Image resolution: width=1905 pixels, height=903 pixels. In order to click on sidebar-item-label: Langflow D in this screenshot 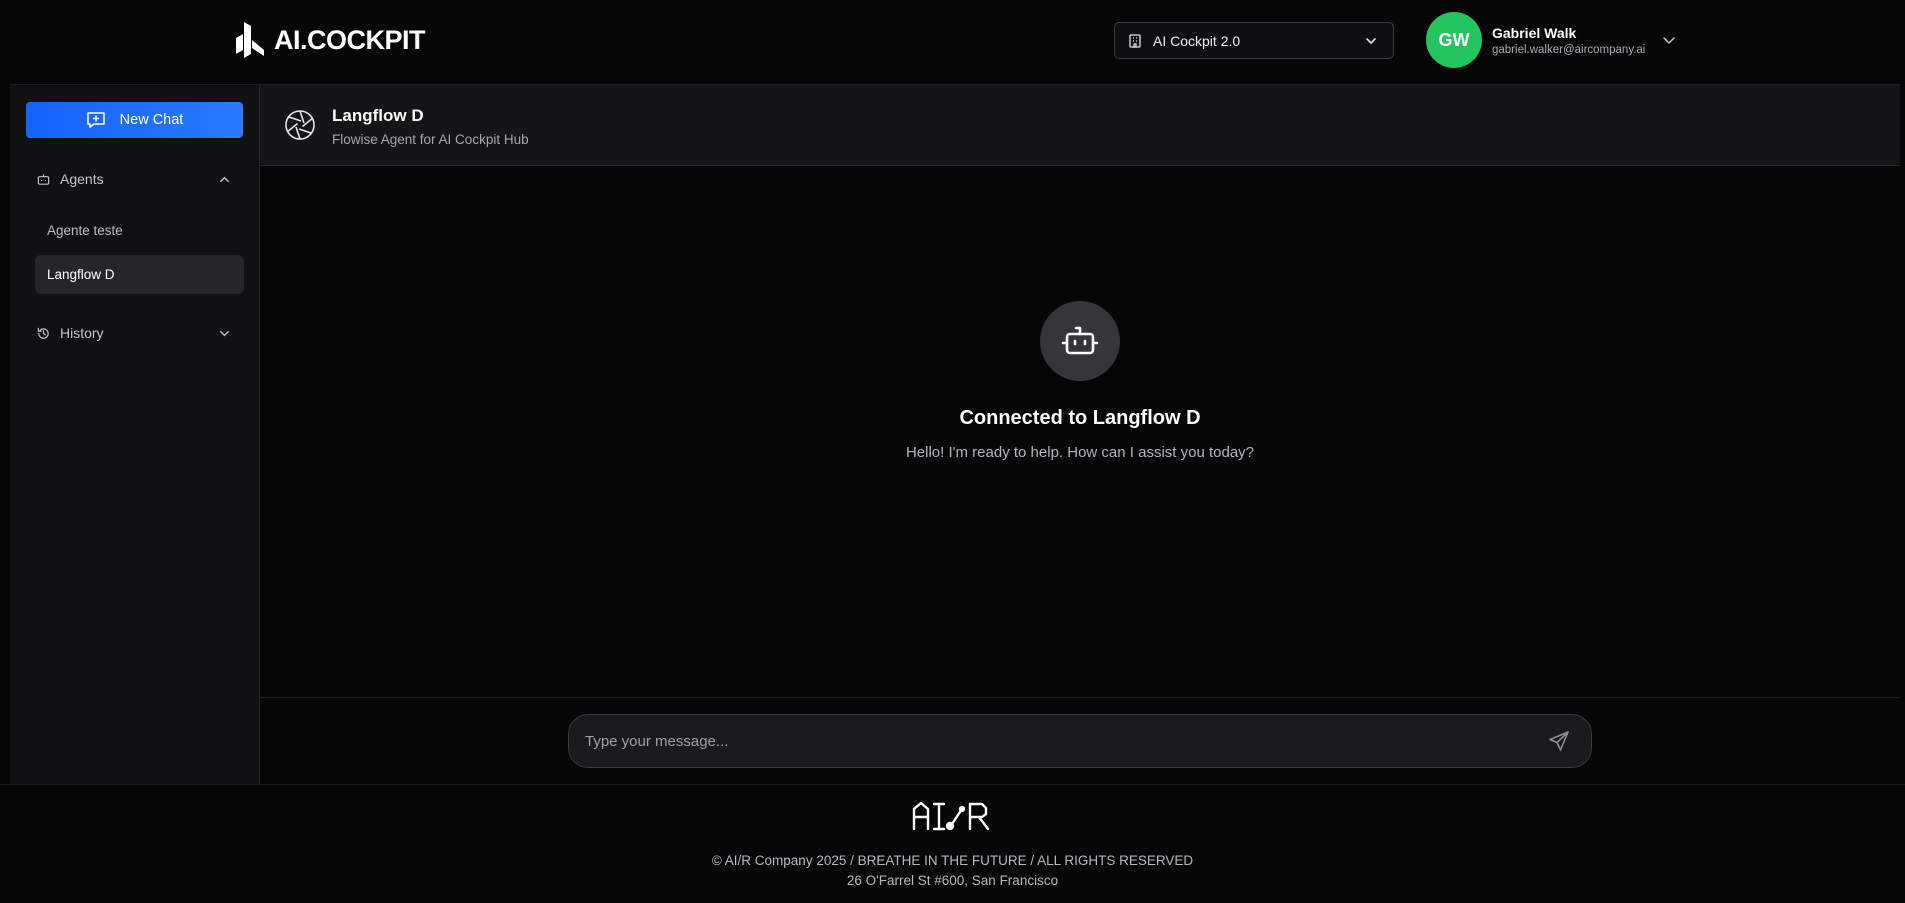, I will do `click(81, 274)`.